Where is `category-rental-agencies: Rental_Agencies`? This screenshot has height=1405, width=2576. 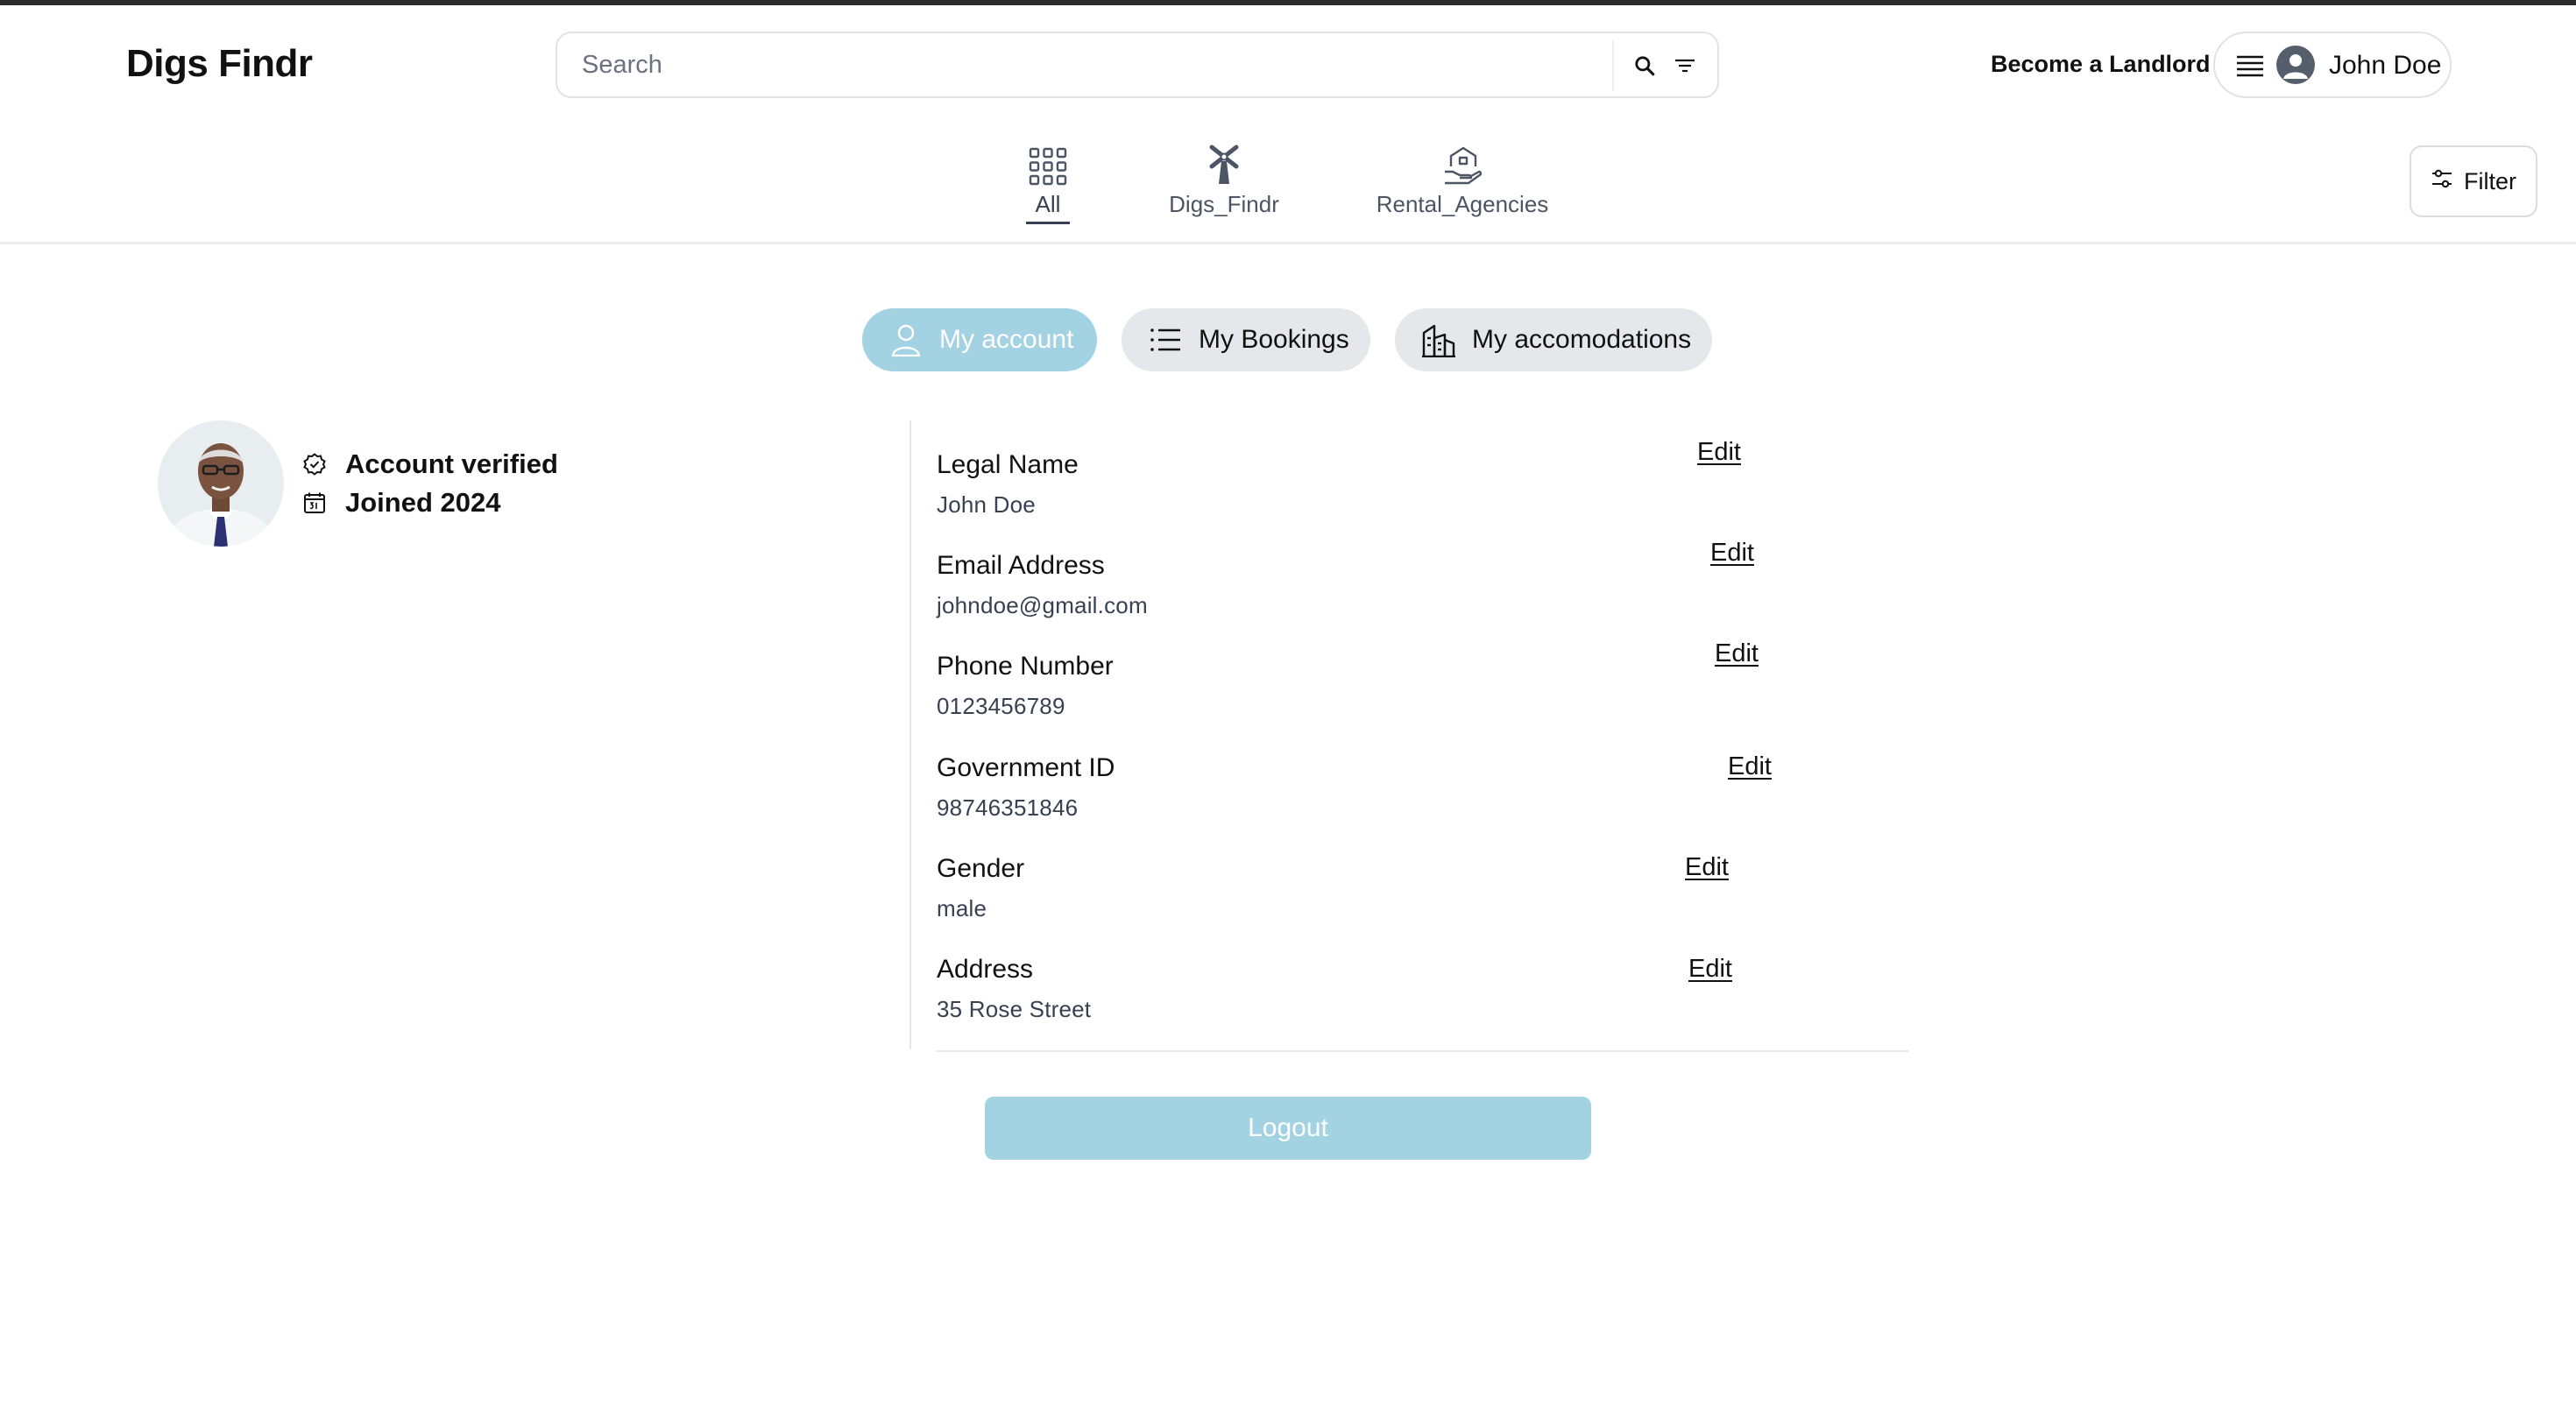
category-rental-agencies: Rental_Agencies is located at coordinates (1462, 179).